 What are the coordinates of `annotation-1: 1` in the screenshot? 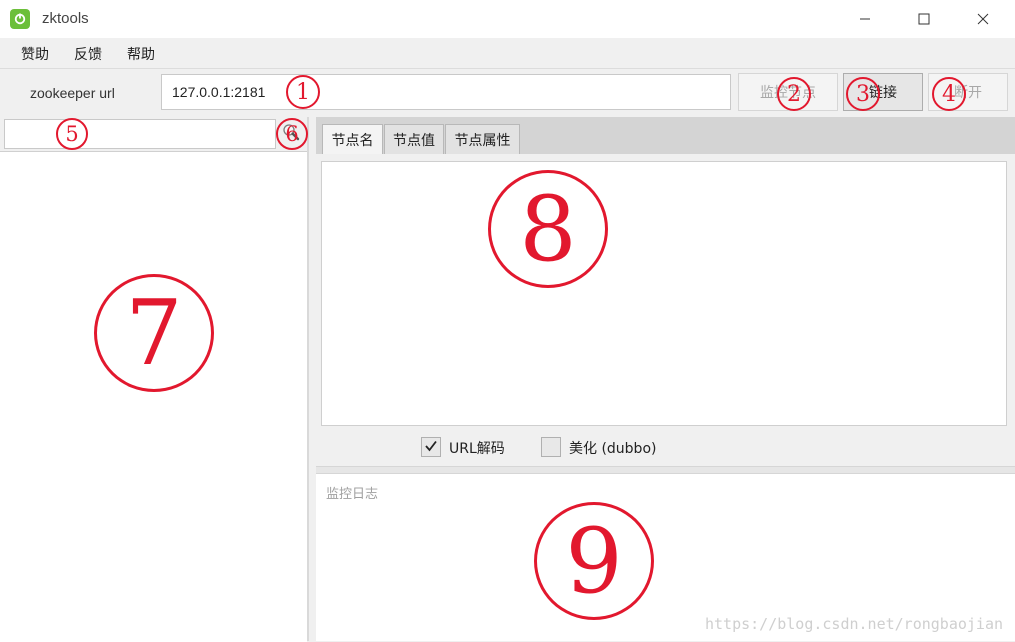 It's located at (303, 92).